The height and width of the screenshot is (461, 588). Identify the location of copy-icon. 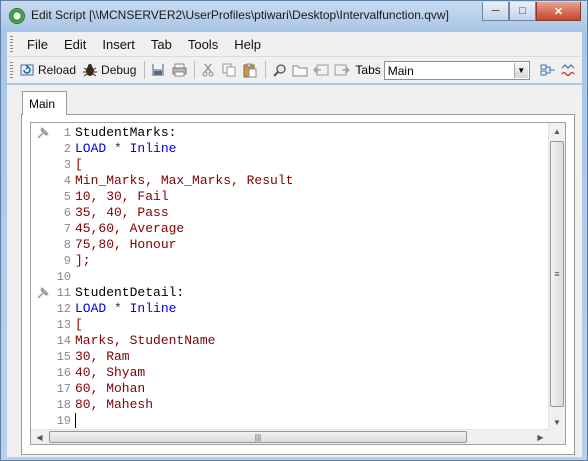
(229, 70).